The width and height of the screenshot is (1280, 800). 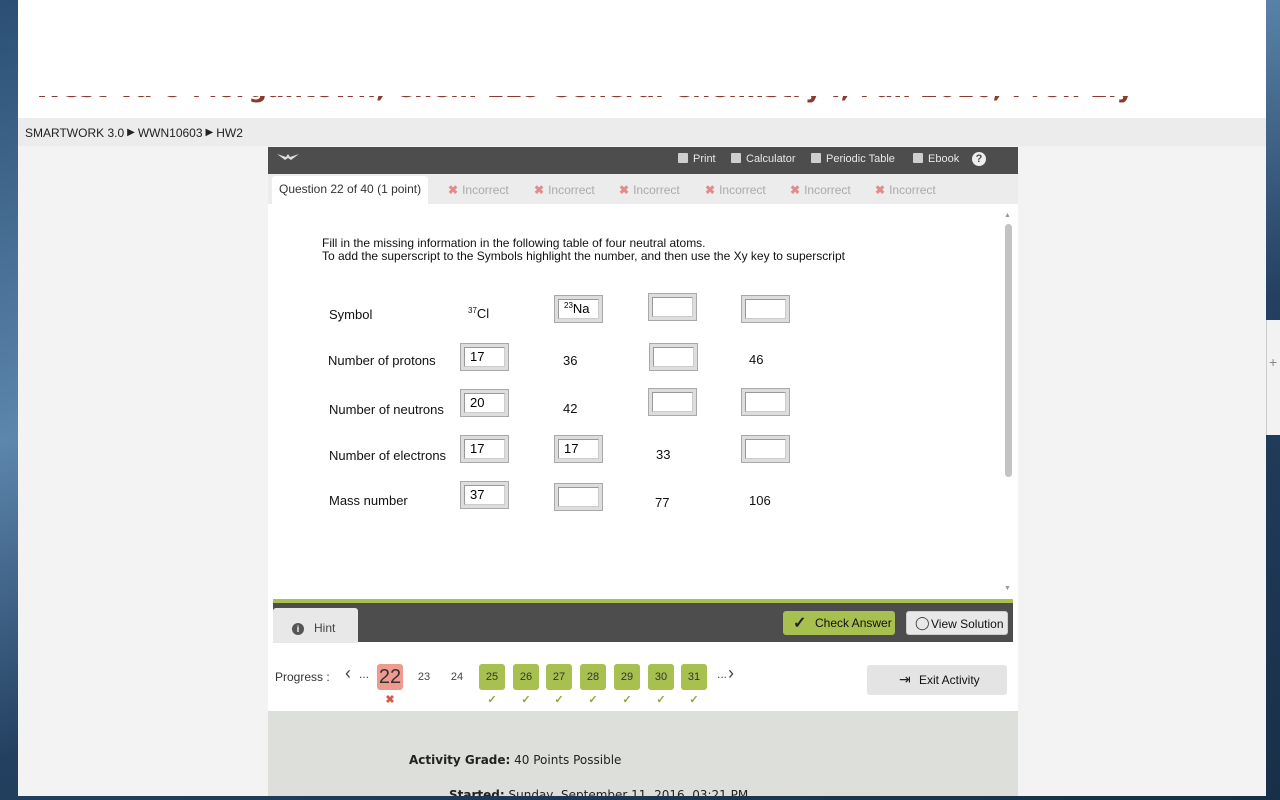 I want to click on progress-item-24: 24, so click(x=457, y=677).